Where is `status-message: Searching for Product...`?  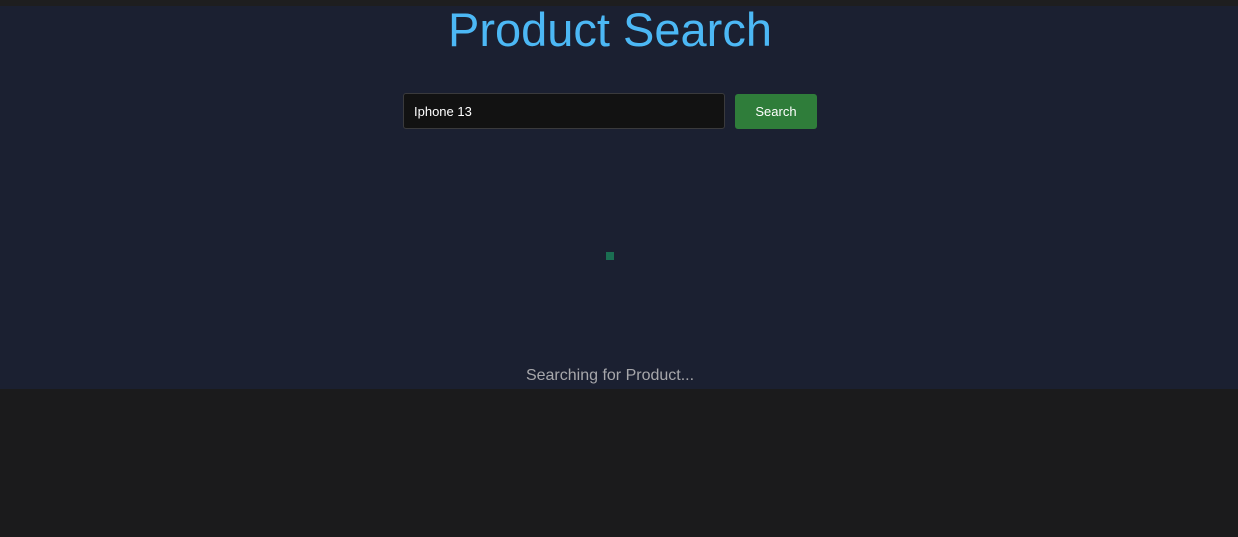
status-message: Searching for Product... is located at coordinates (610, 375).